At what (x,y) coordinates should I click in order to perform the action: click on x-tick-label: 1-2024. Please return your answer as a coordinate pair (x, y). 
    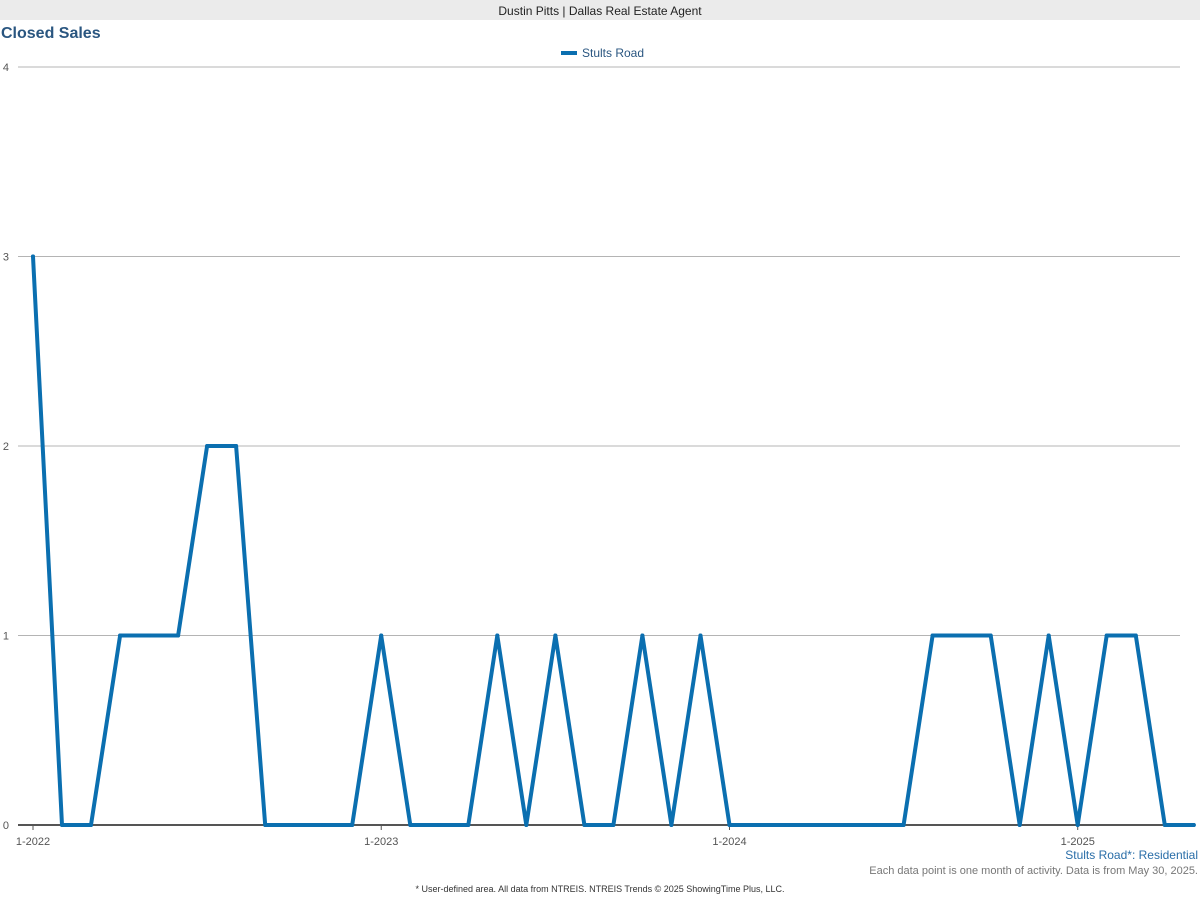
    Looking at the image, I should click on (729, 842).